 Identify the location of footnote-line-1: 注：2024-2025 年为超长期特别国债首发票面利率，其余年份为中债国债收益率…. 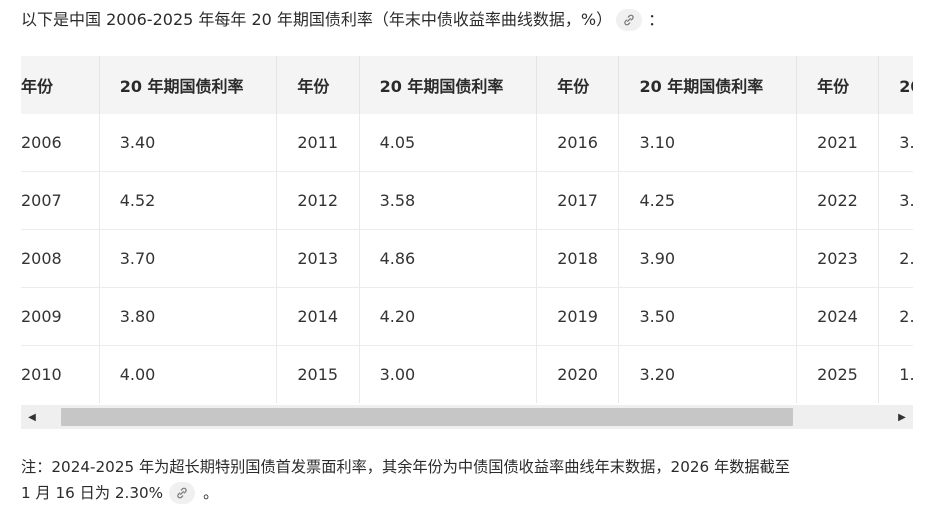
(405, 467).